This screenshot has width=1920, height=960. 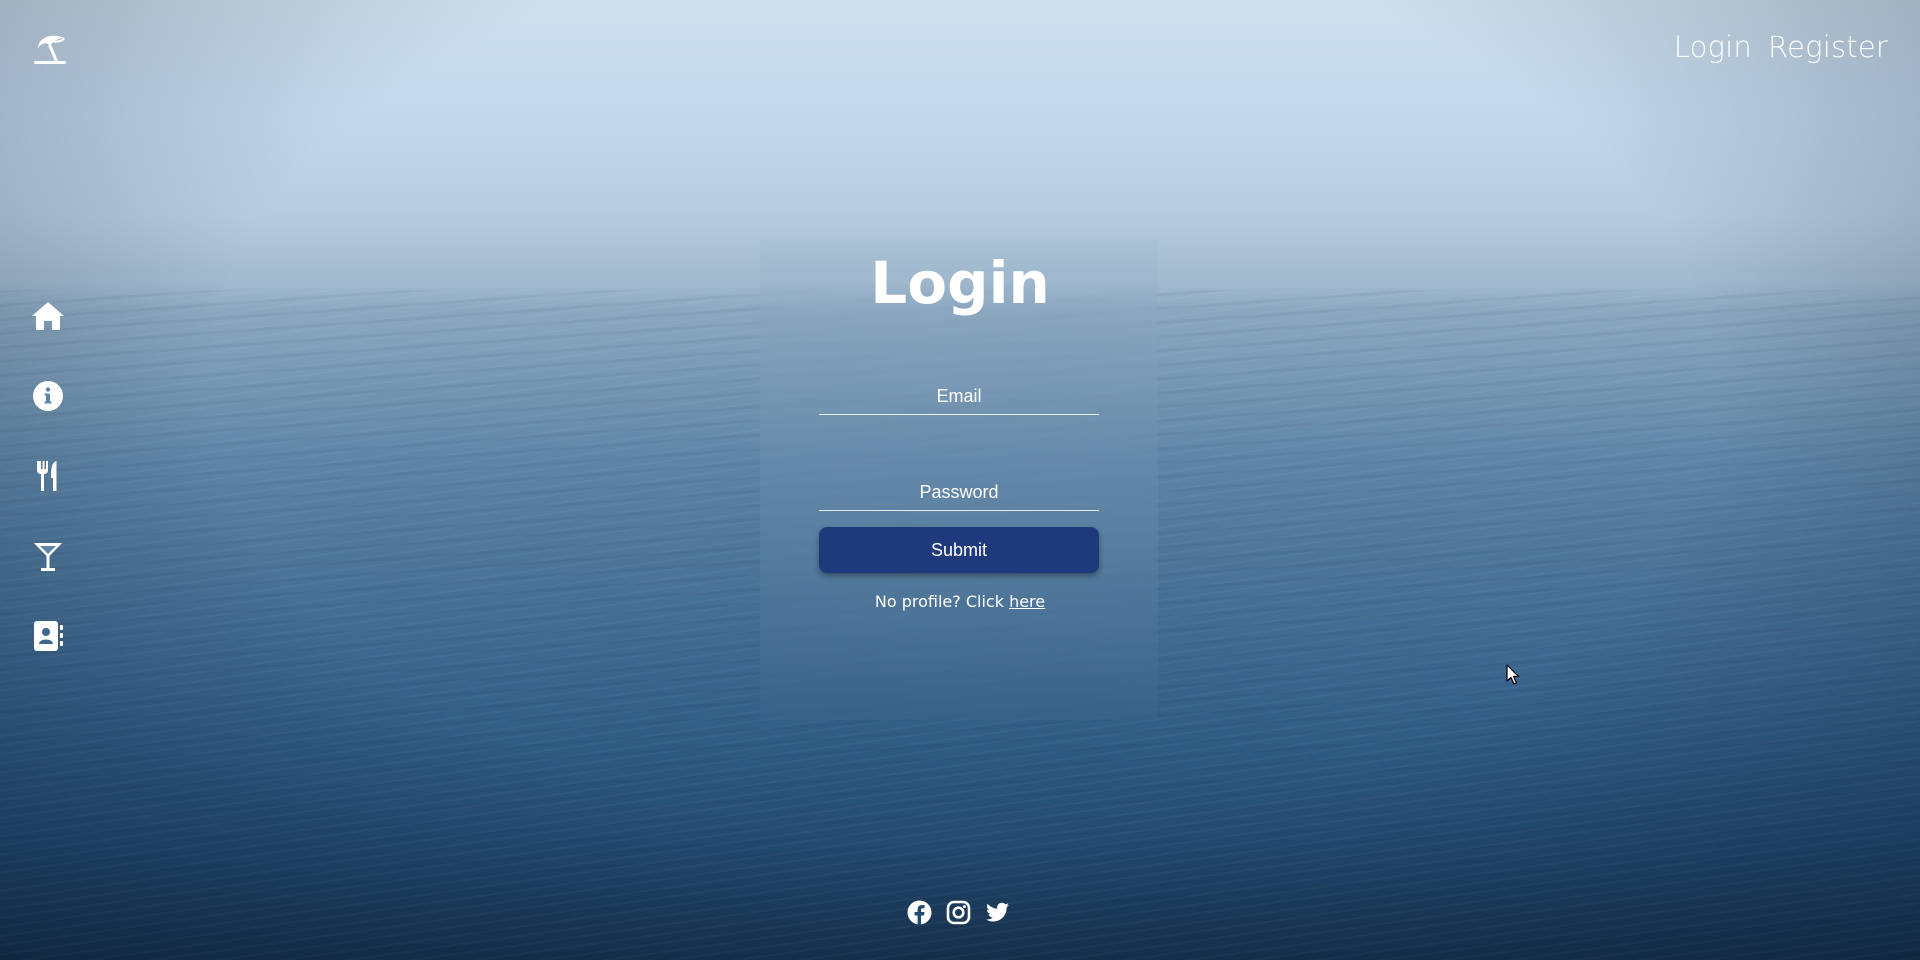 What do you see at coordinates (48, 396) in the screenshot?
I see `info-icon` at bounding box center [48, 396].